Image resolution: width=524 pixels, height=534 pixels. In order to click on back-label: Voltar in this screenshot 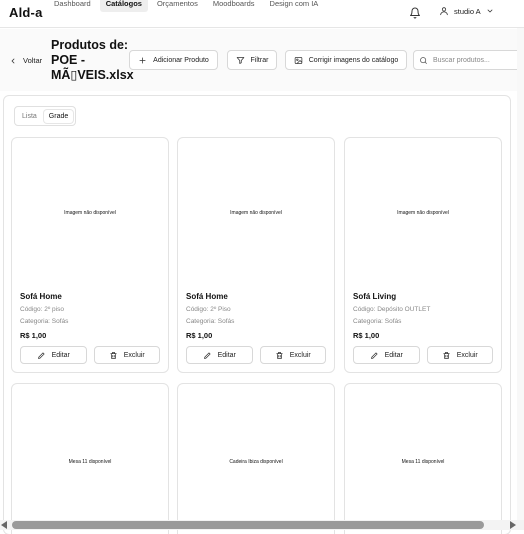, I will do `click(33, 60)`.